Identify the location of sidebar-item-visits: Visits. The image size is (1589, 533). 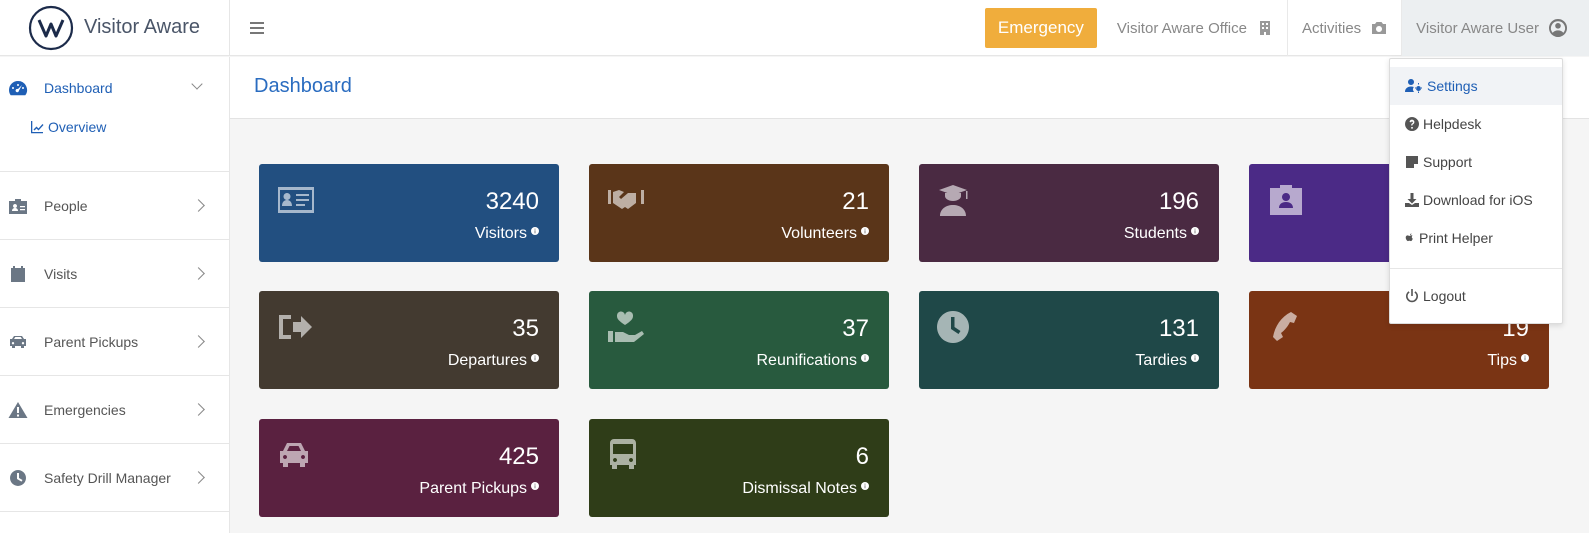
(114, 274).